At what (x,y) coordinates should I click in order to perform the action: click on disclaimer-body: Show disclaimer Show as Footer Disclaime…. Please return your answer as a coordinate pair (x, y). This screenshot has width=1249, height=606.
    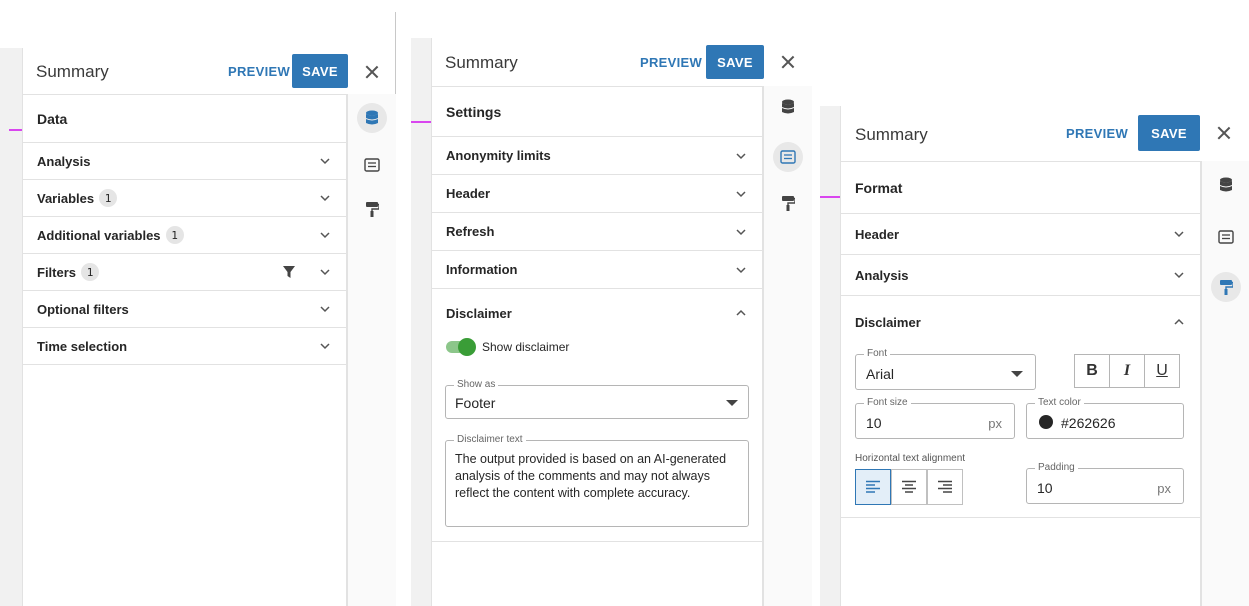
    Looking at the image, I should click on (597, 439).